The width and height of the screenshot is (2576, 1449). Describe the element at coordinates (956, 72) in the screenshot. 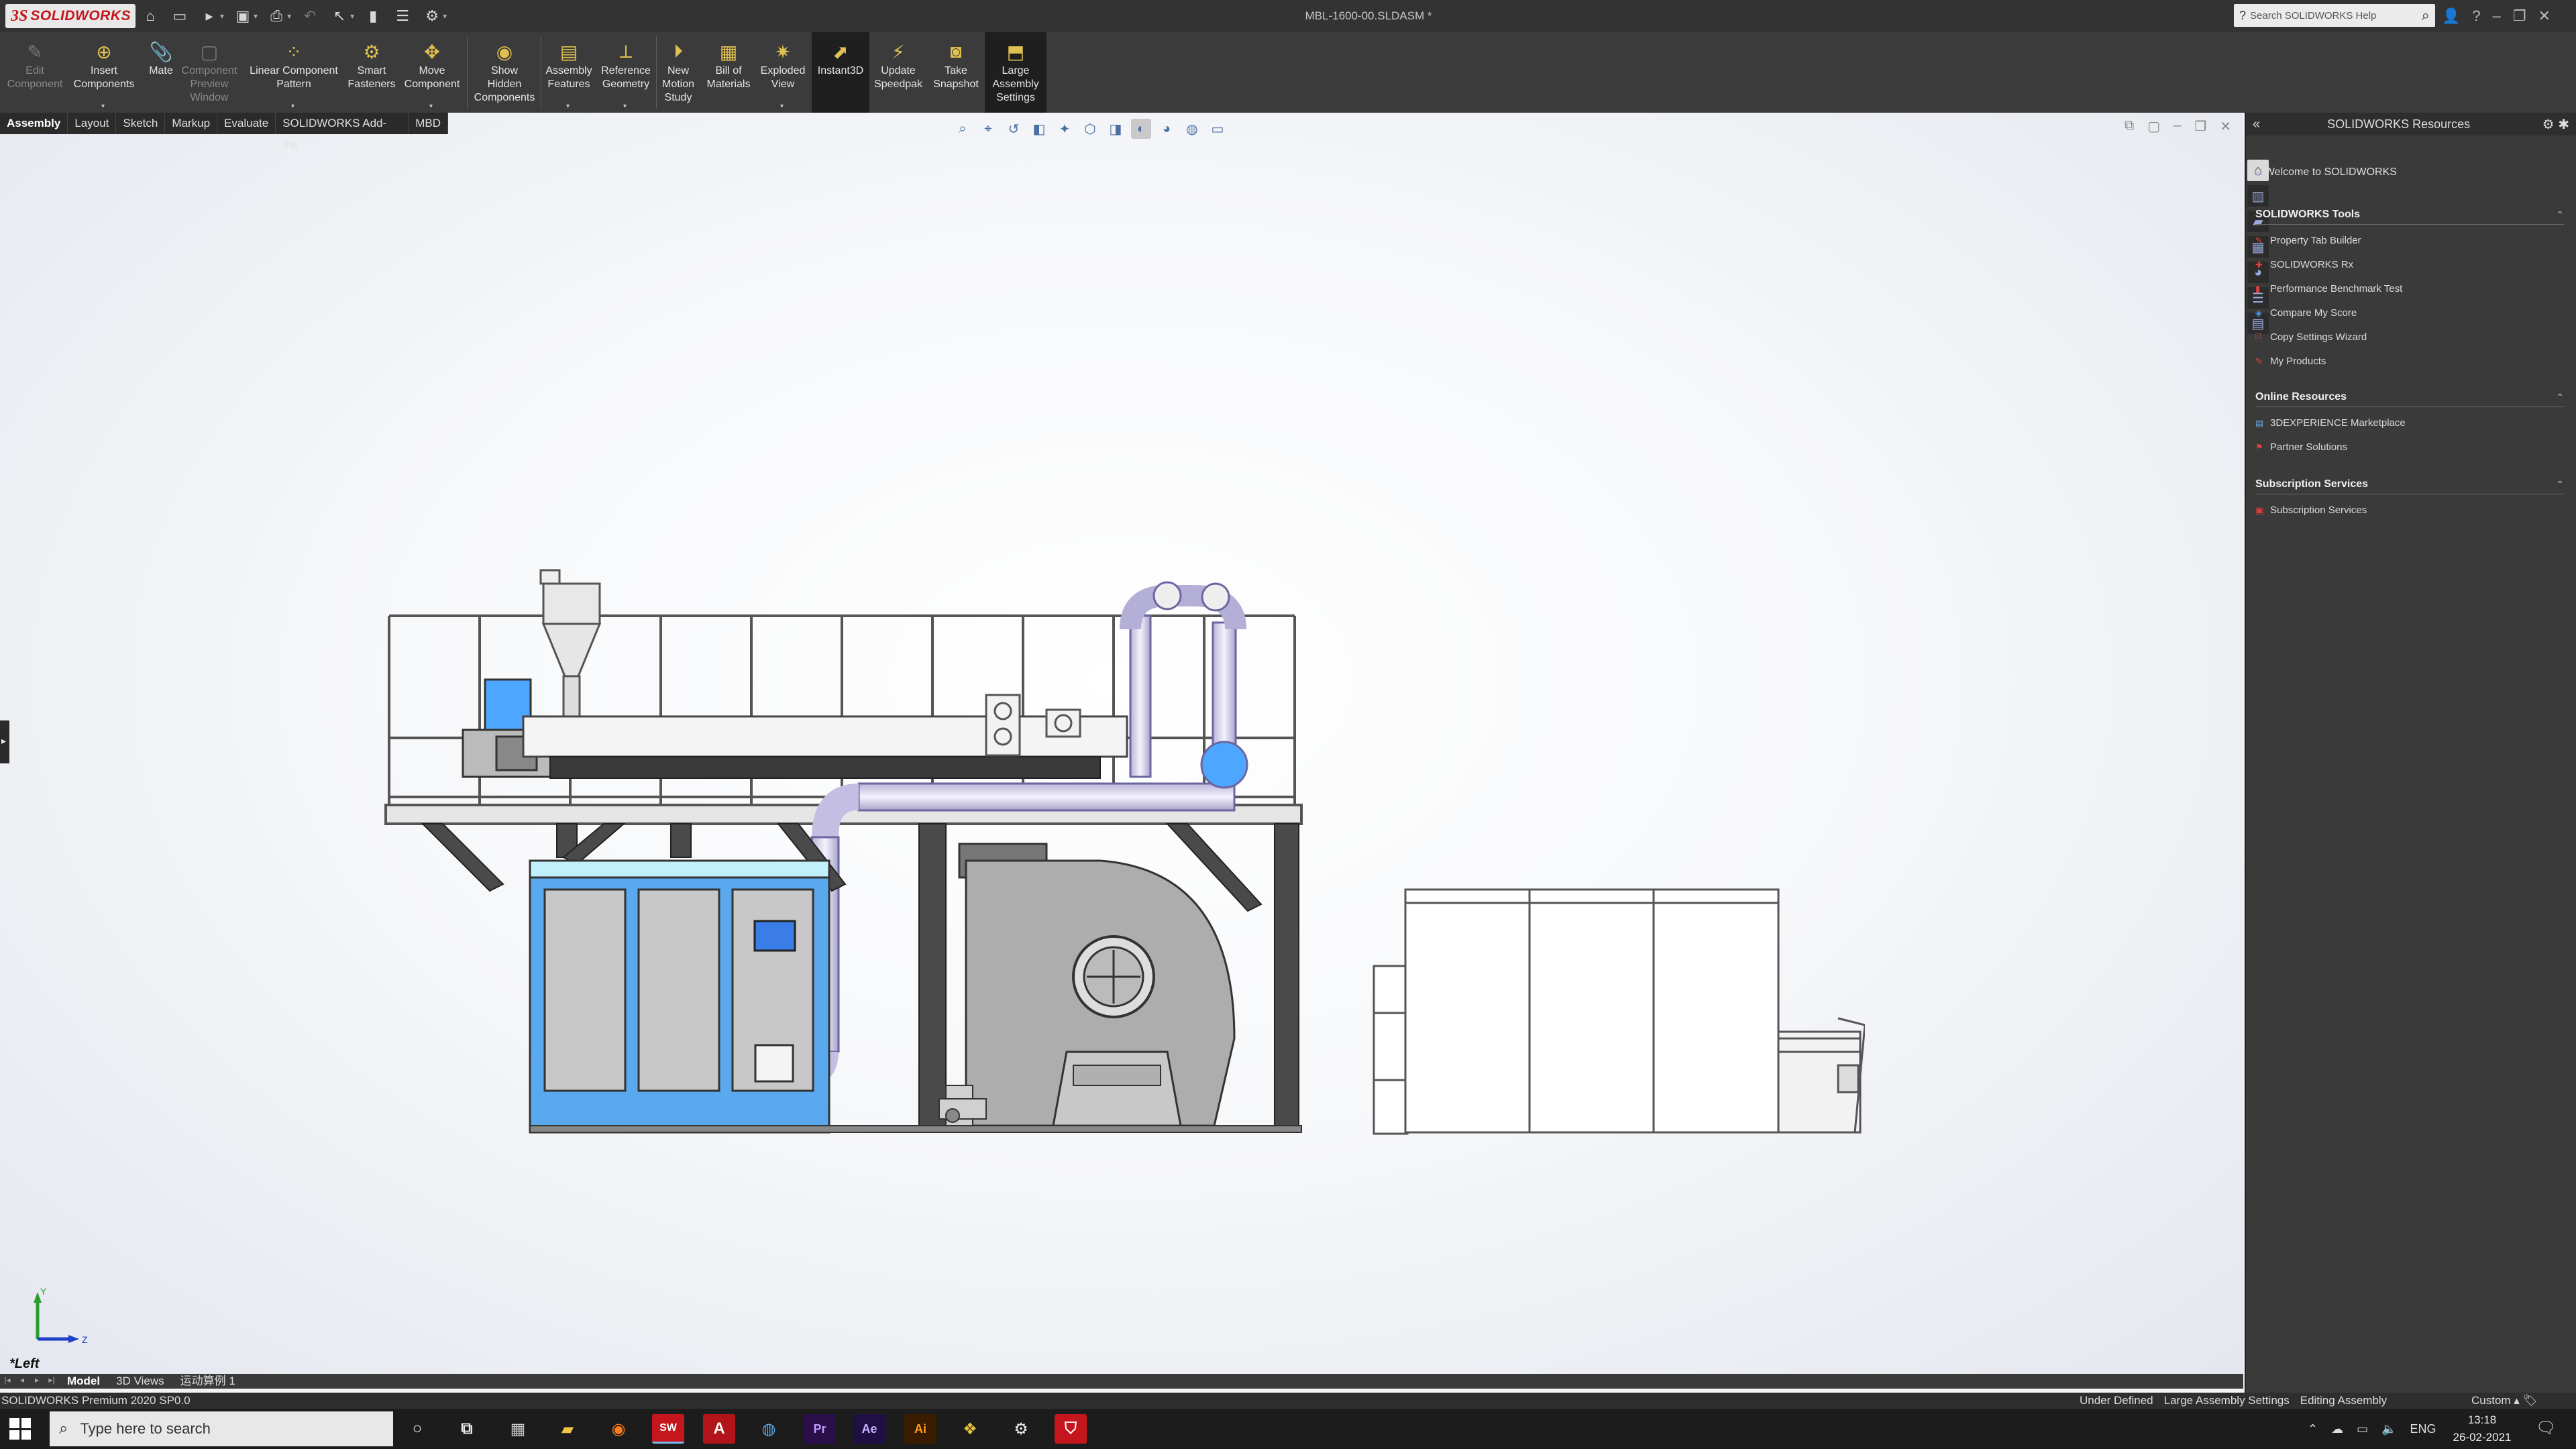

I see `take-snapshot-button: ◙ Take Snapshot` at that location.